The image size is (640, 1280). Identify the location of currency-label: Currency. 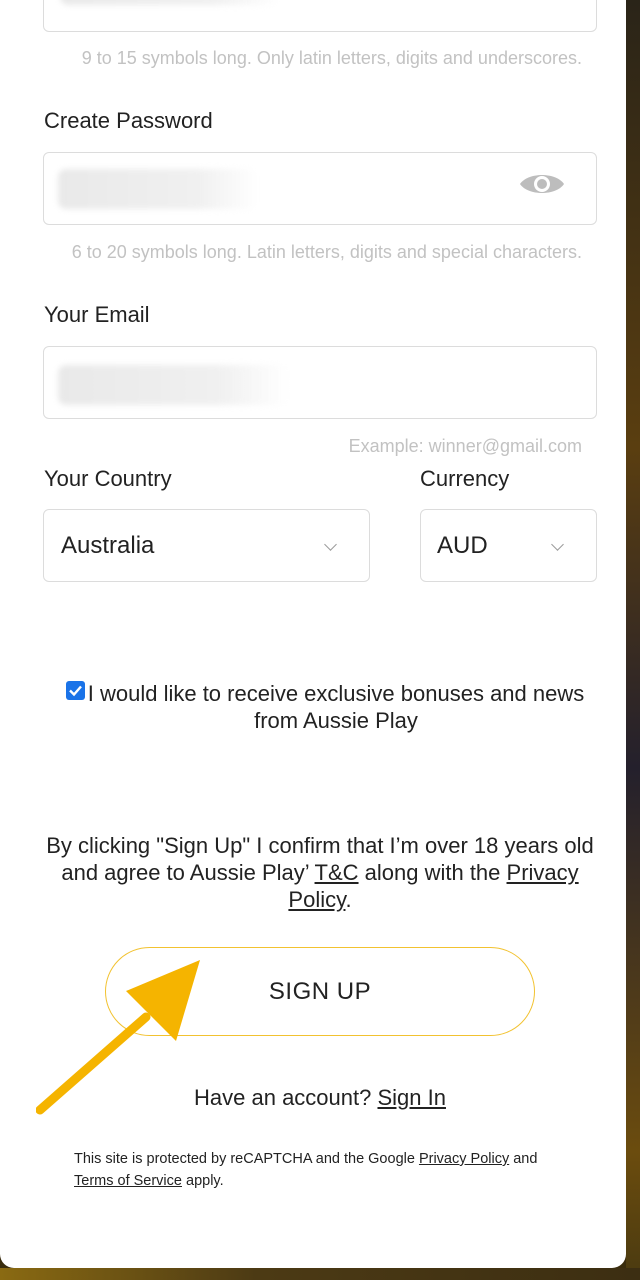
(465, 478).